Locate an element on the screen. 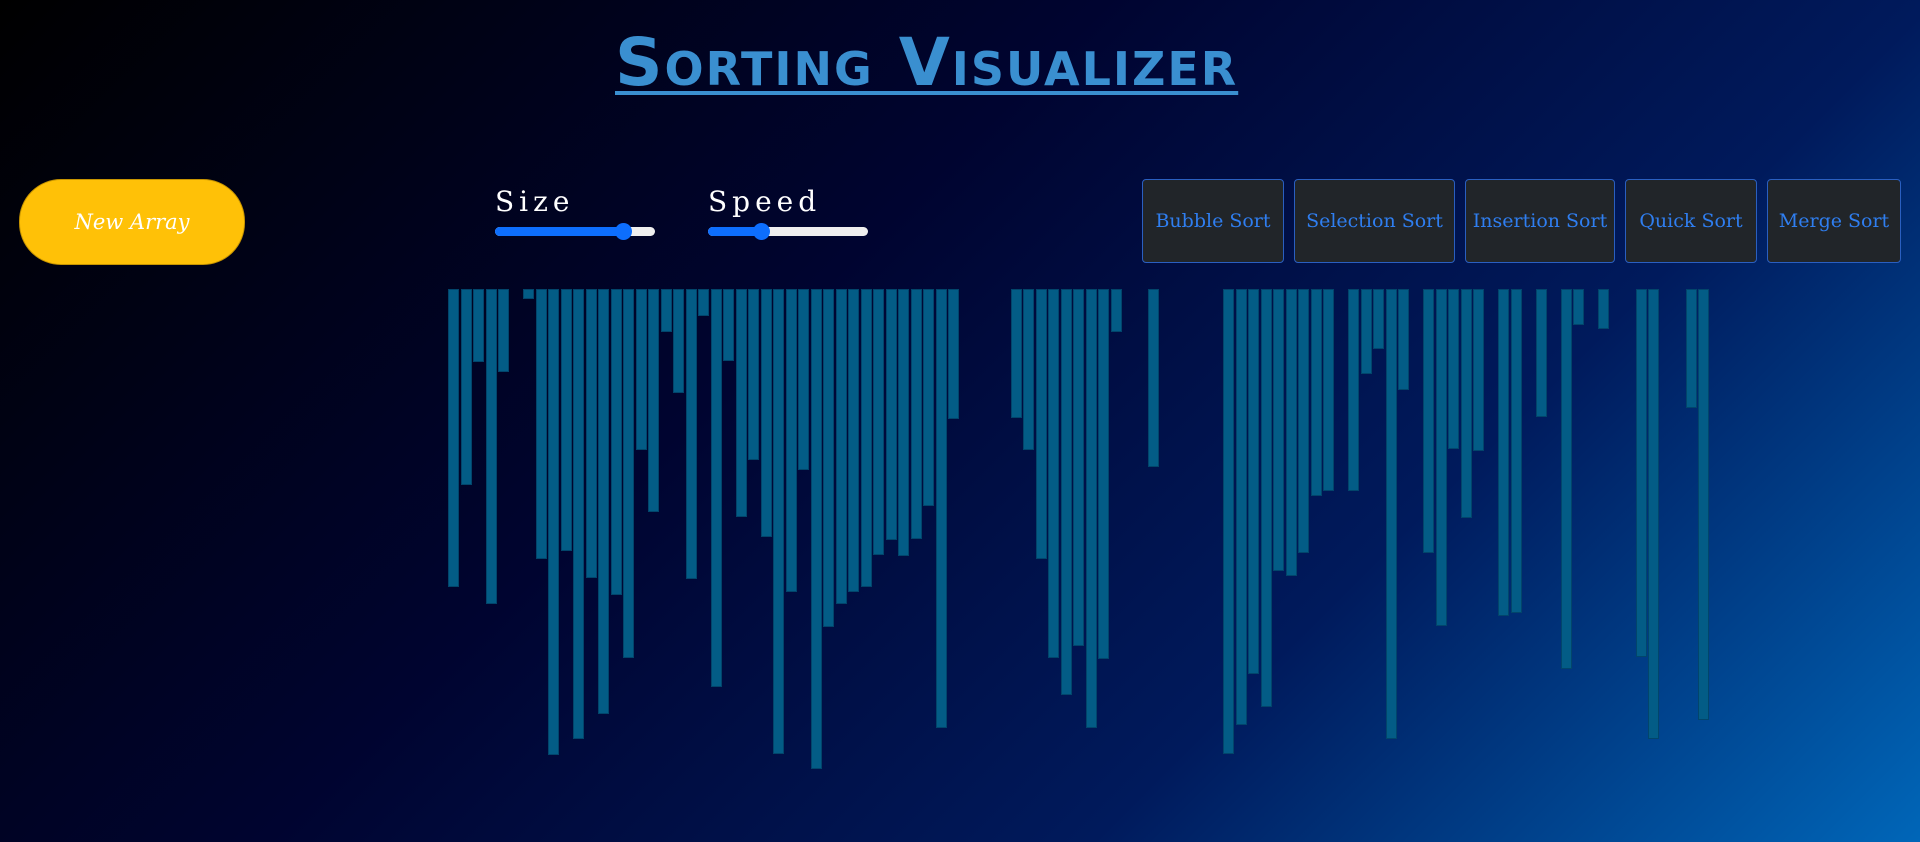  size-slider-fill is located at coordinates (559, 231).